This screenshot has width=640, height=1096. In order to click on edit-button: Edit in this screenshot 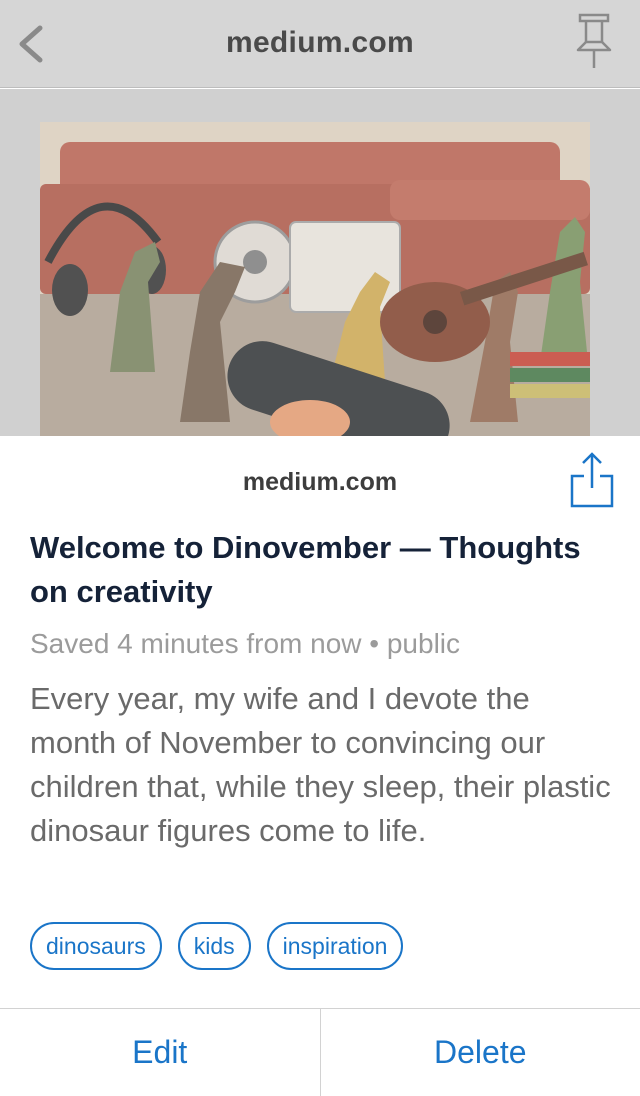, I will do `click(160, 1052)`.